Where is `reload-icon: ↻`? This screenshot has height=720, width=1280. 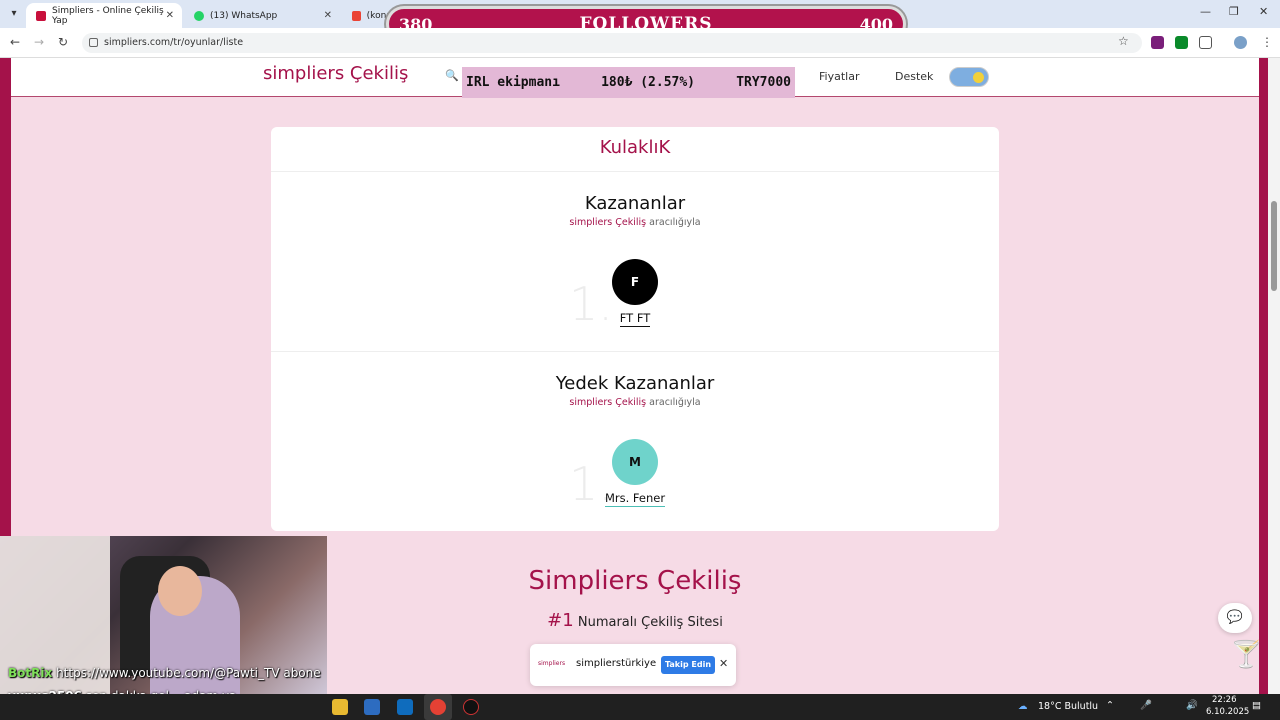 reload-icon: ↻ is located at coordinates (63, 42).